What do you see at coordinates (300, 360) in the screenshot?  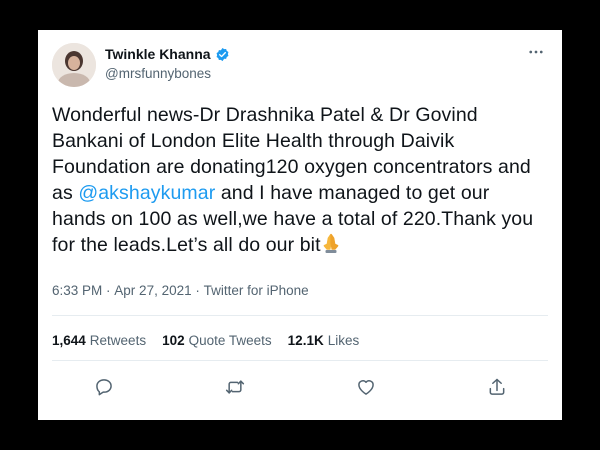 I see `divider-bottom` at bounding box center [300, 360].